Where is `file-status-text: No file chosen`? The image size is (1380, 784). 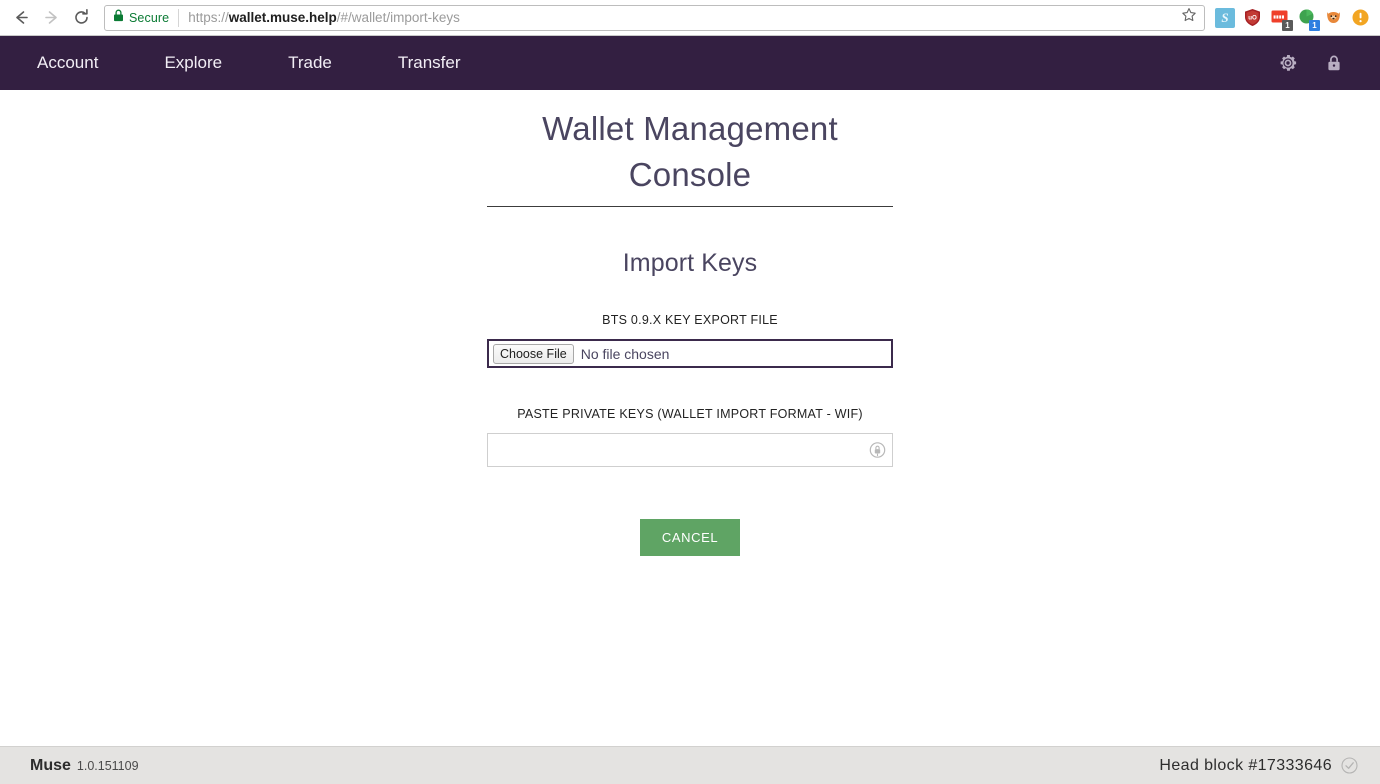 file-status-text: No file chosen is located at coordinates (625, 353).